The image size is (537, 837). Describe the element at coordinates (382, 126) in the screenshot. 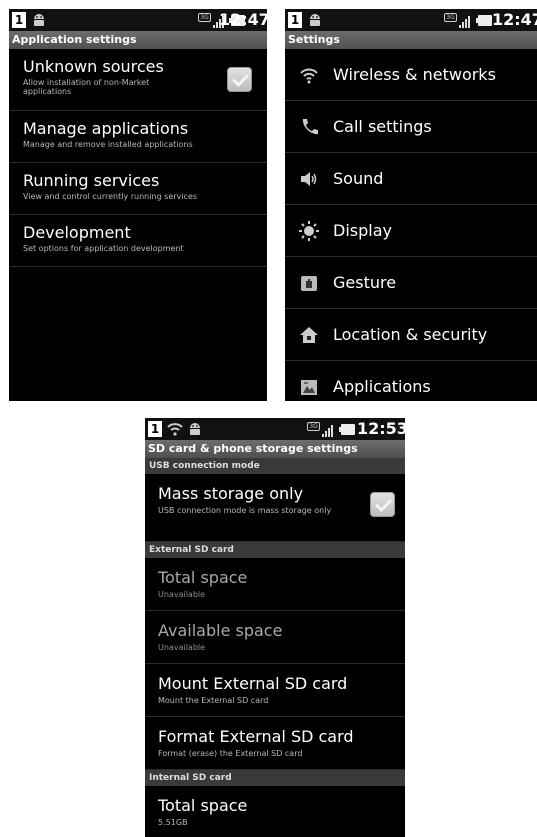

I see `item-label: Call settings` at that location.